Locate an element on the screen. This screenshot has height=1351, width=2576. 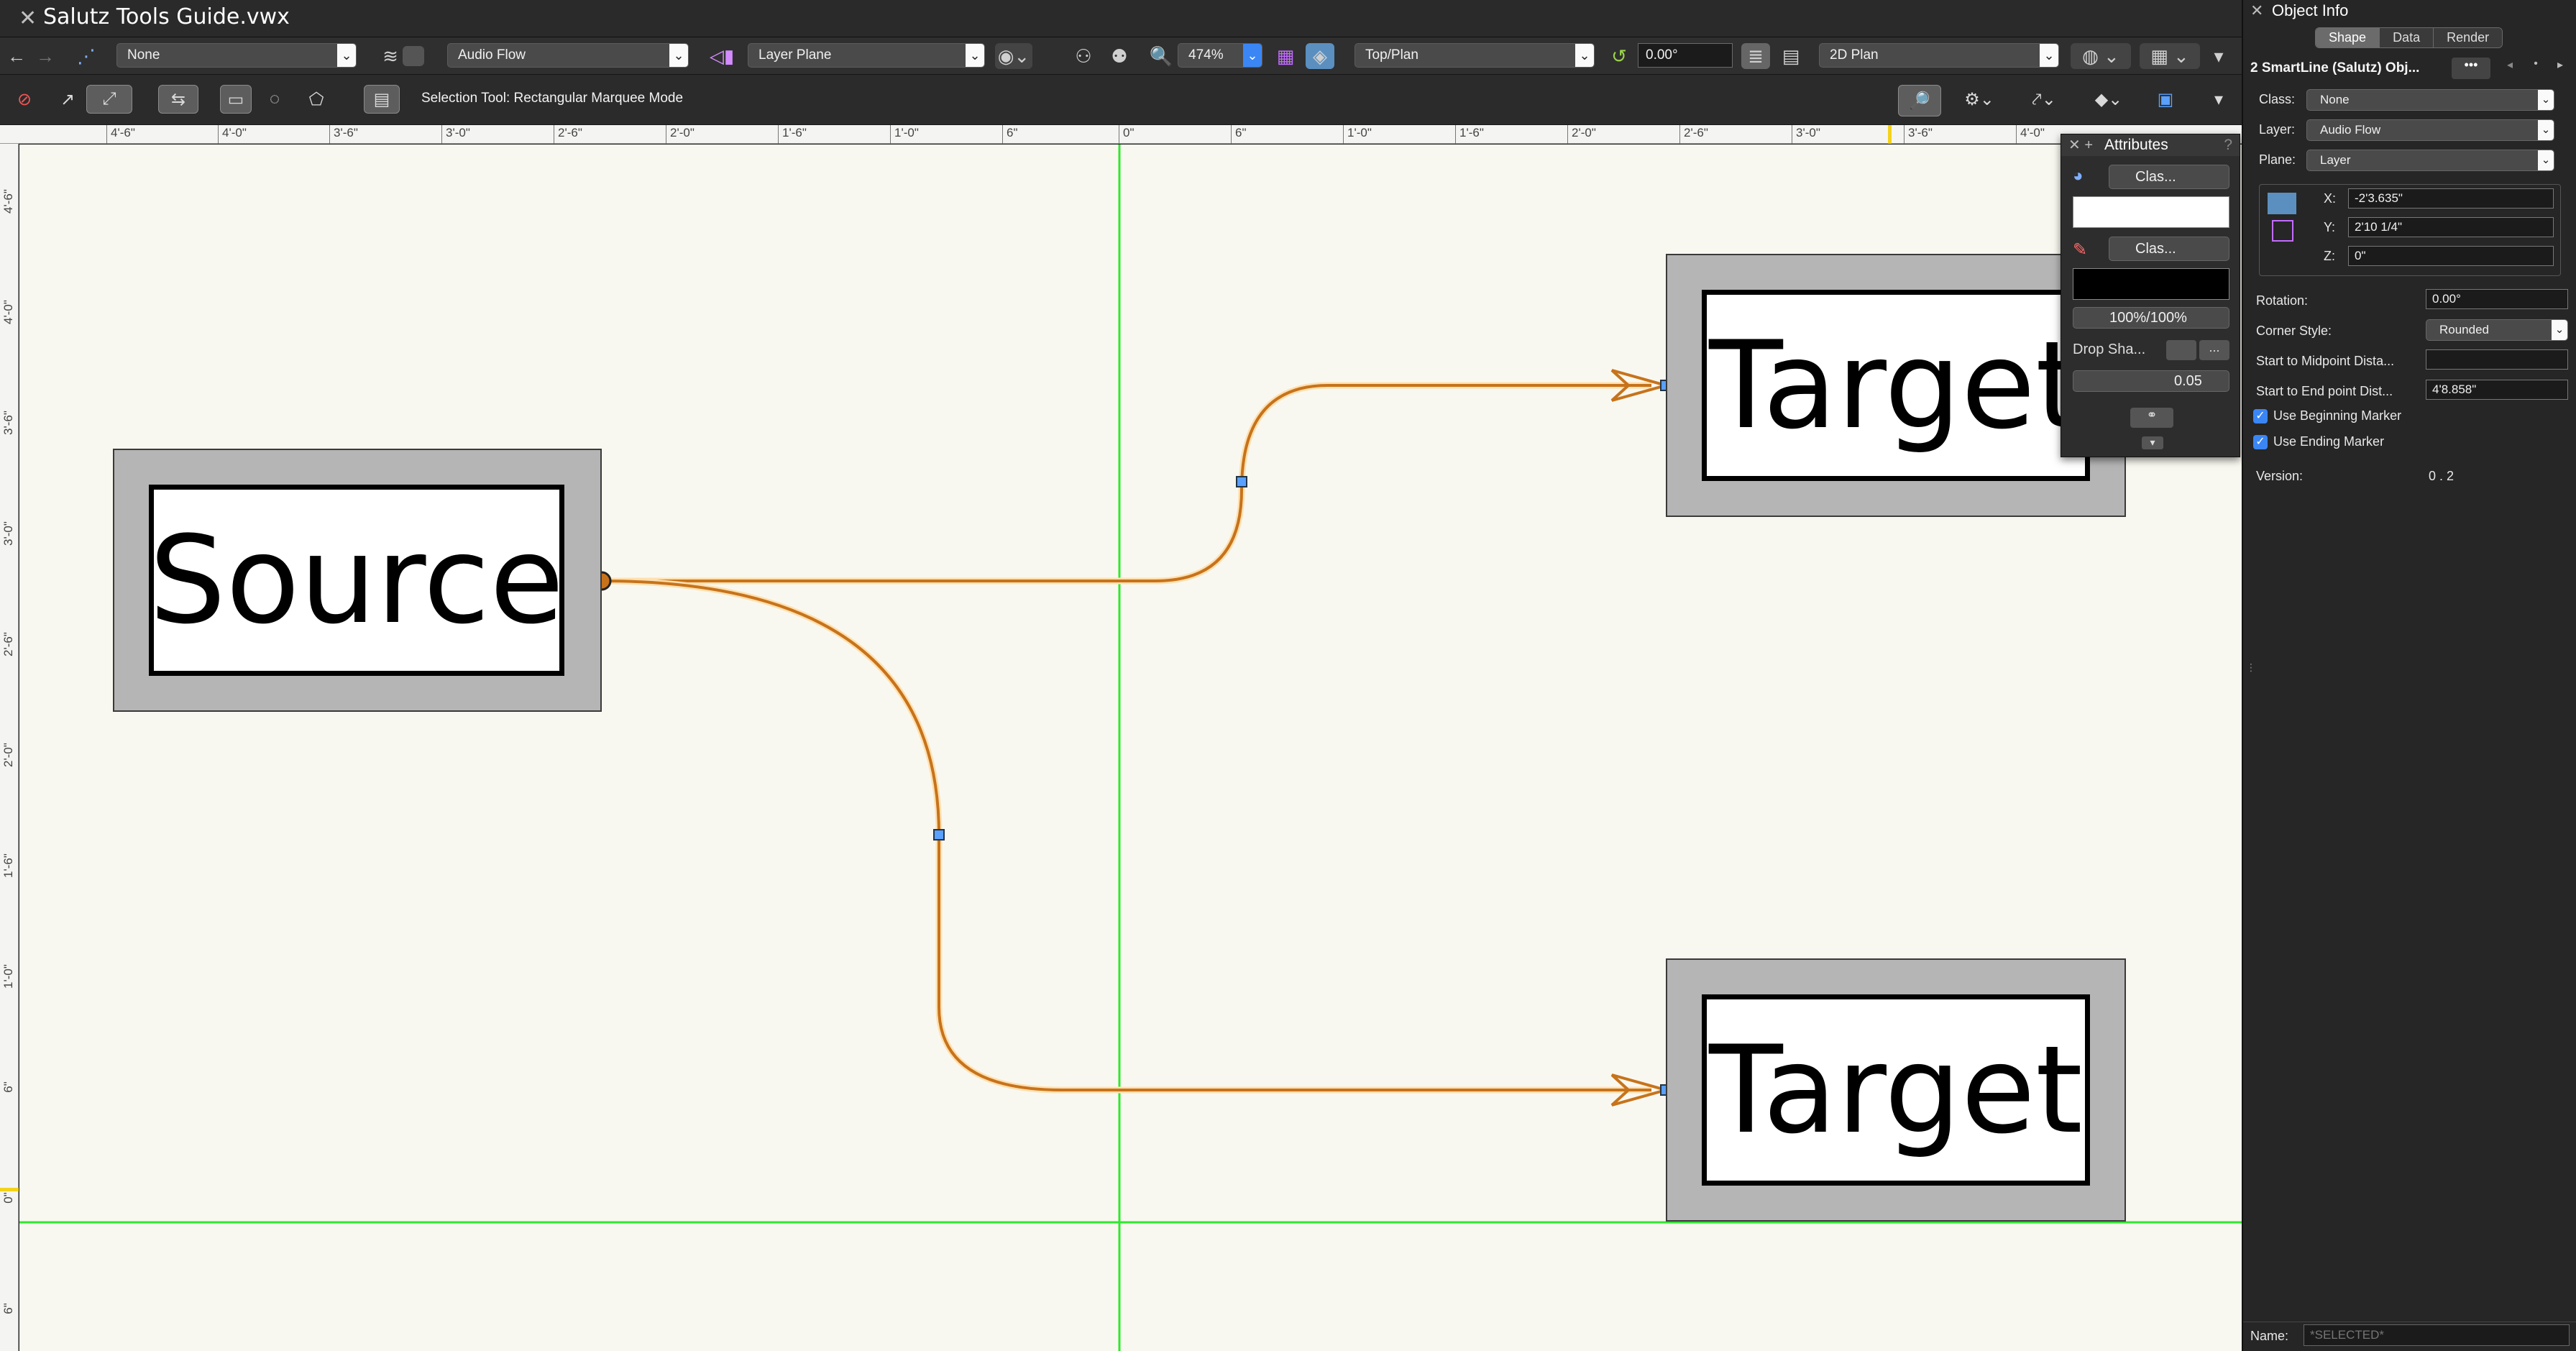
source-block: Source is located at coordinates (357, 580).